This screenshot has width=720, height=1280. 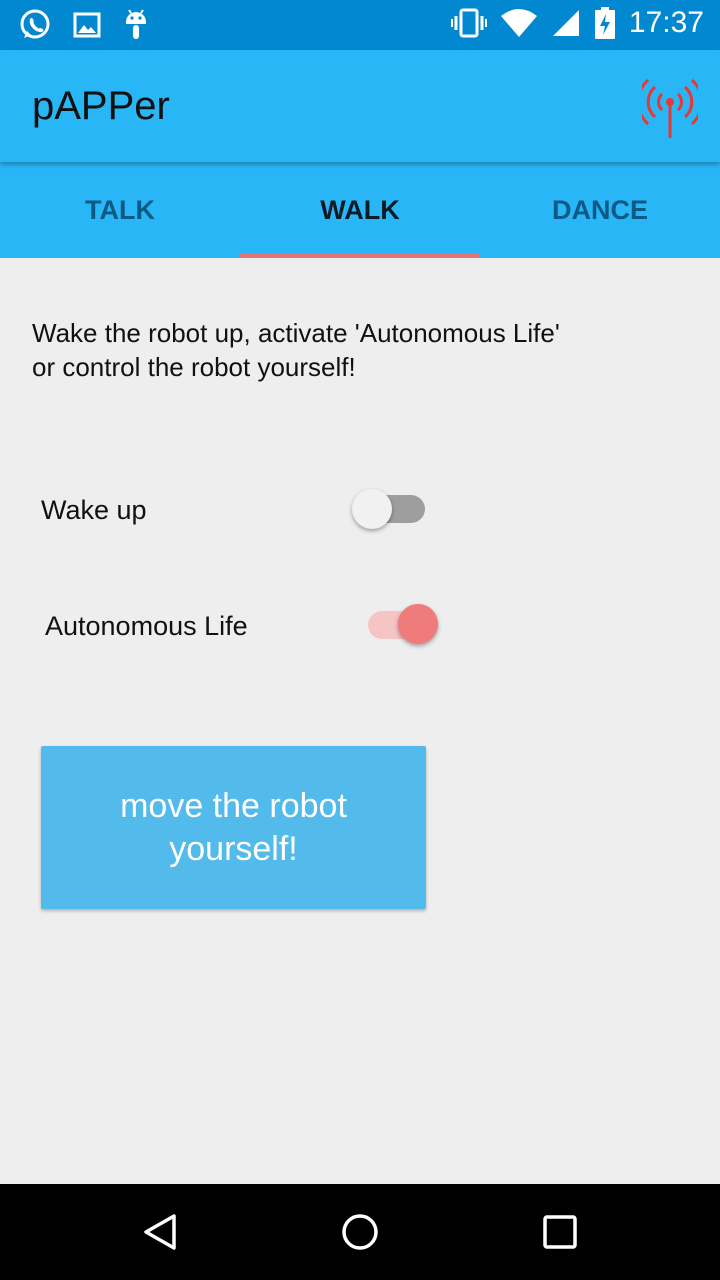 I want to click on autonomous-life-switch, so click(x=403, y=625).